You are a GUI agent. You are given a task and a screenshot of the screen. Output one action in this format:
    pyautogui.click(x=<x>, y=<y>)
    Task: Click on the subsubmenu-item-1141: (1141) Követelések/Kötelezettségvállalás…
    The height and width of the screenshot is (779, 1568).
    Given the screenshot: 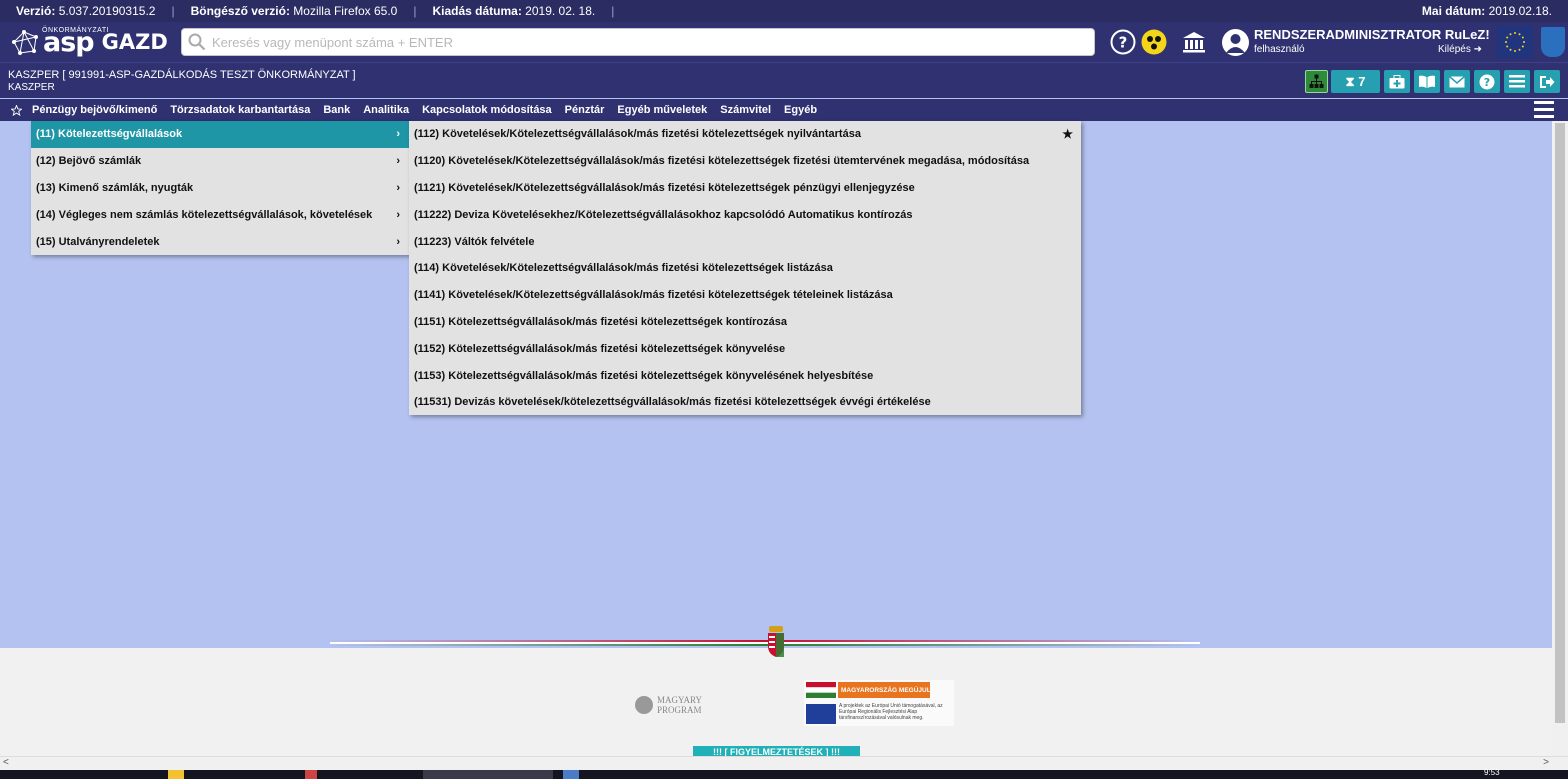 What is the action you would take?
    pyautogui.click(x=745, y=295)
    